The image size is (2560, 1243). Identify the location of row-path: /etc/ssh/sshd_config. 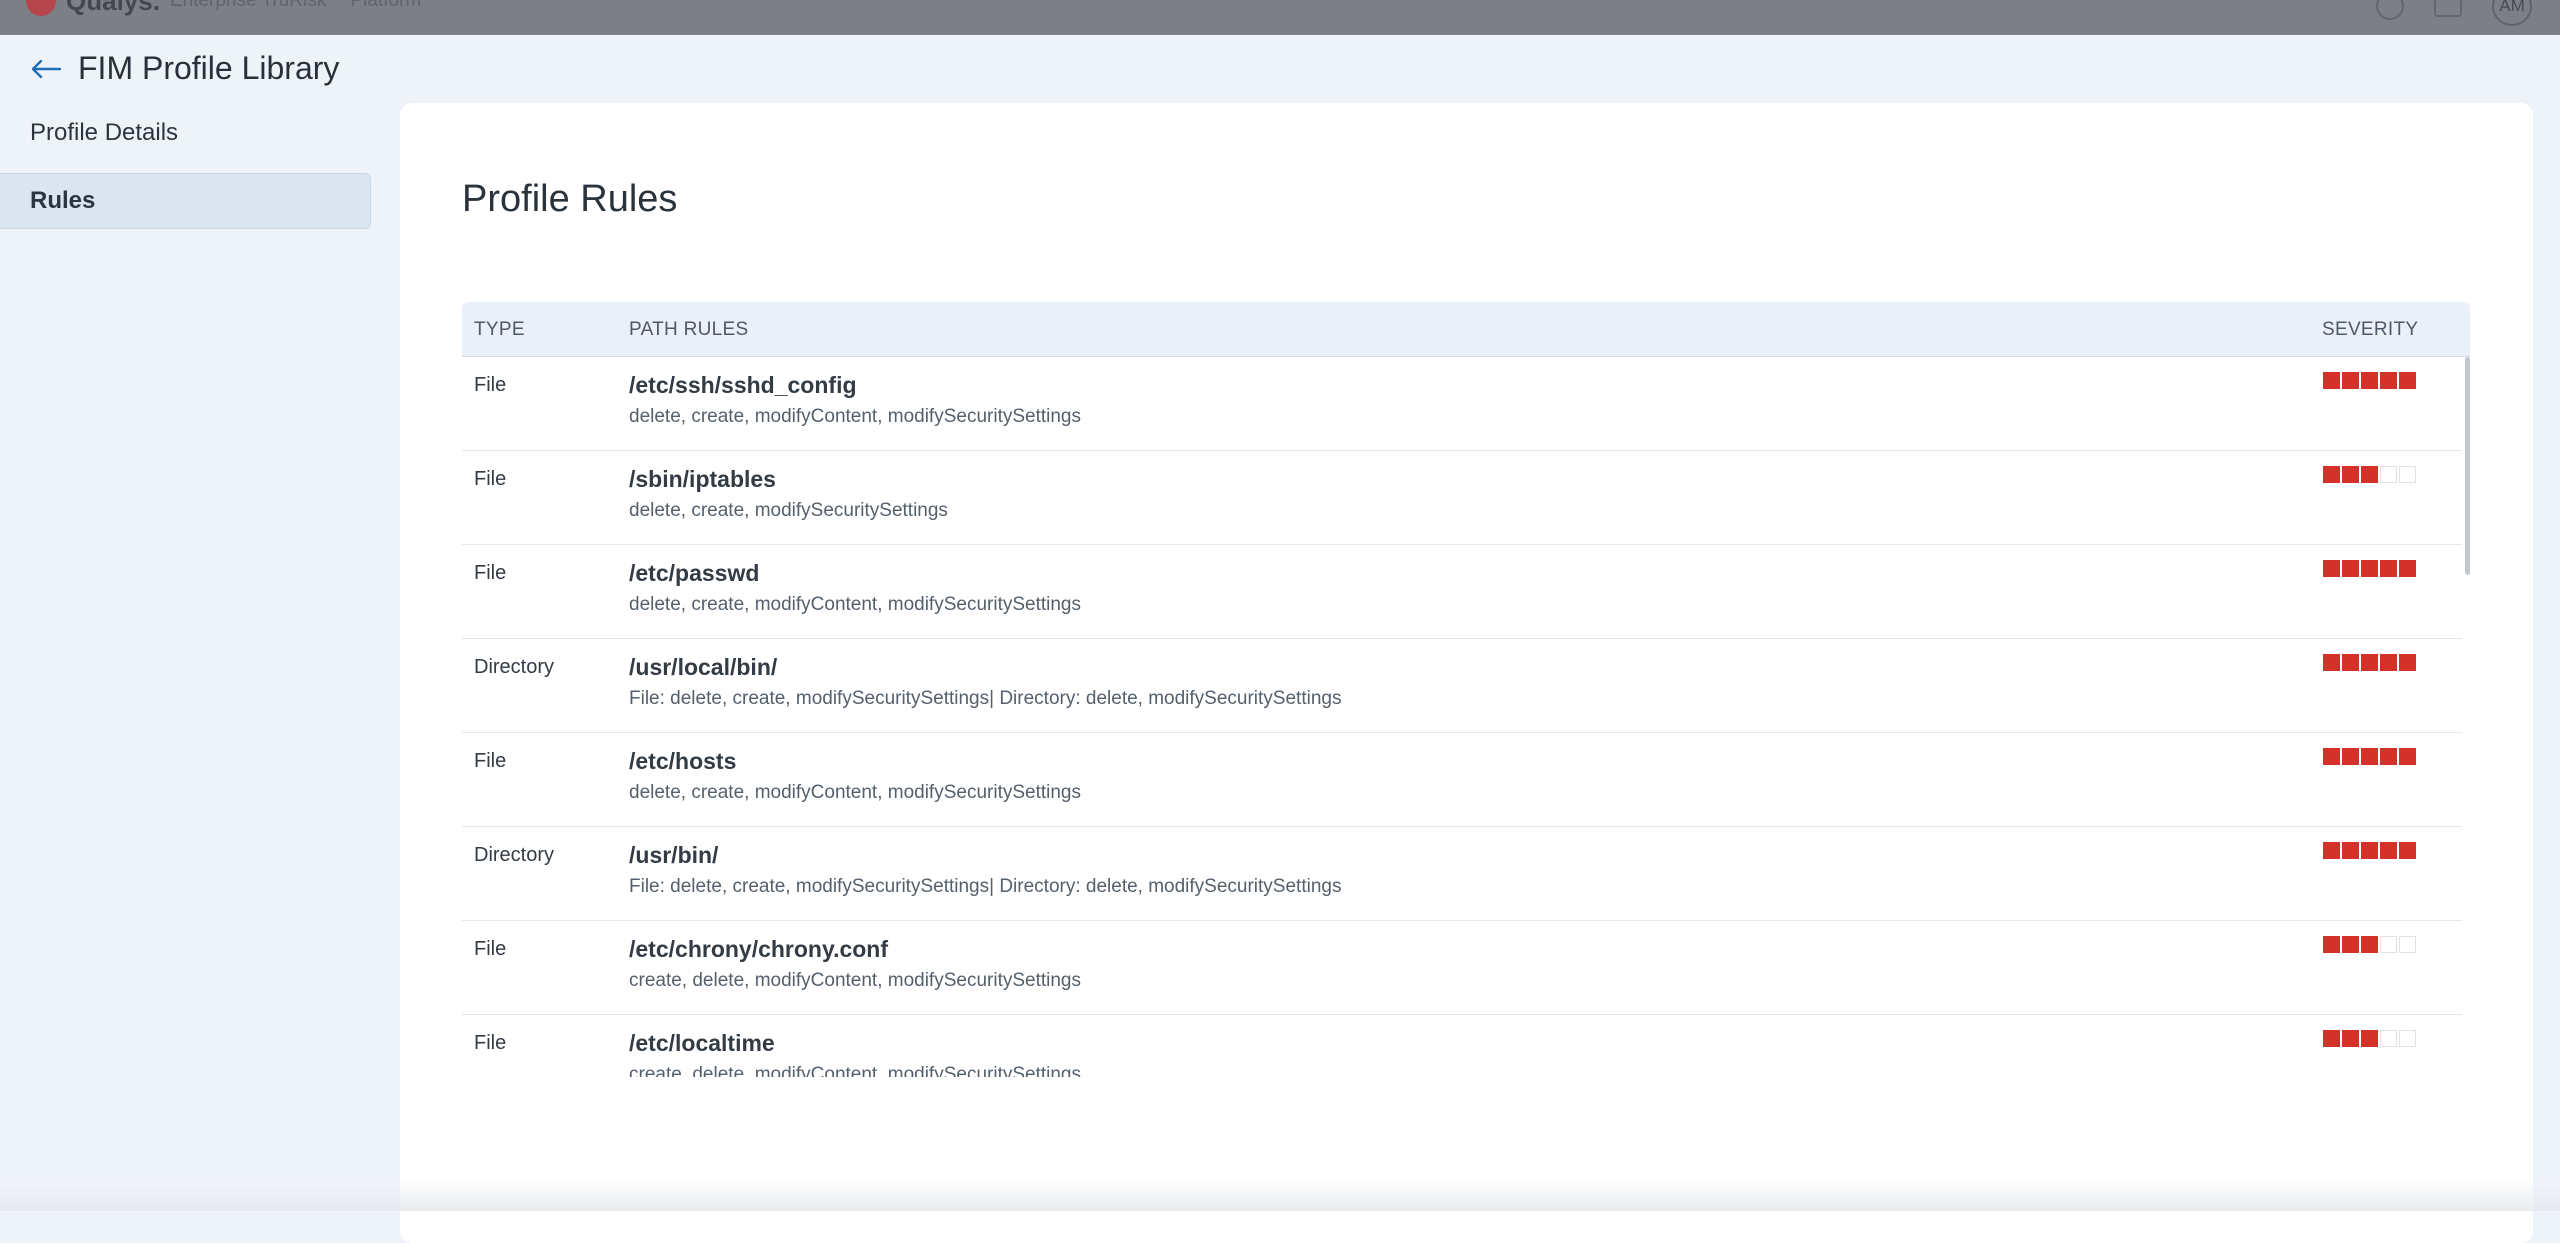
(743, 385).